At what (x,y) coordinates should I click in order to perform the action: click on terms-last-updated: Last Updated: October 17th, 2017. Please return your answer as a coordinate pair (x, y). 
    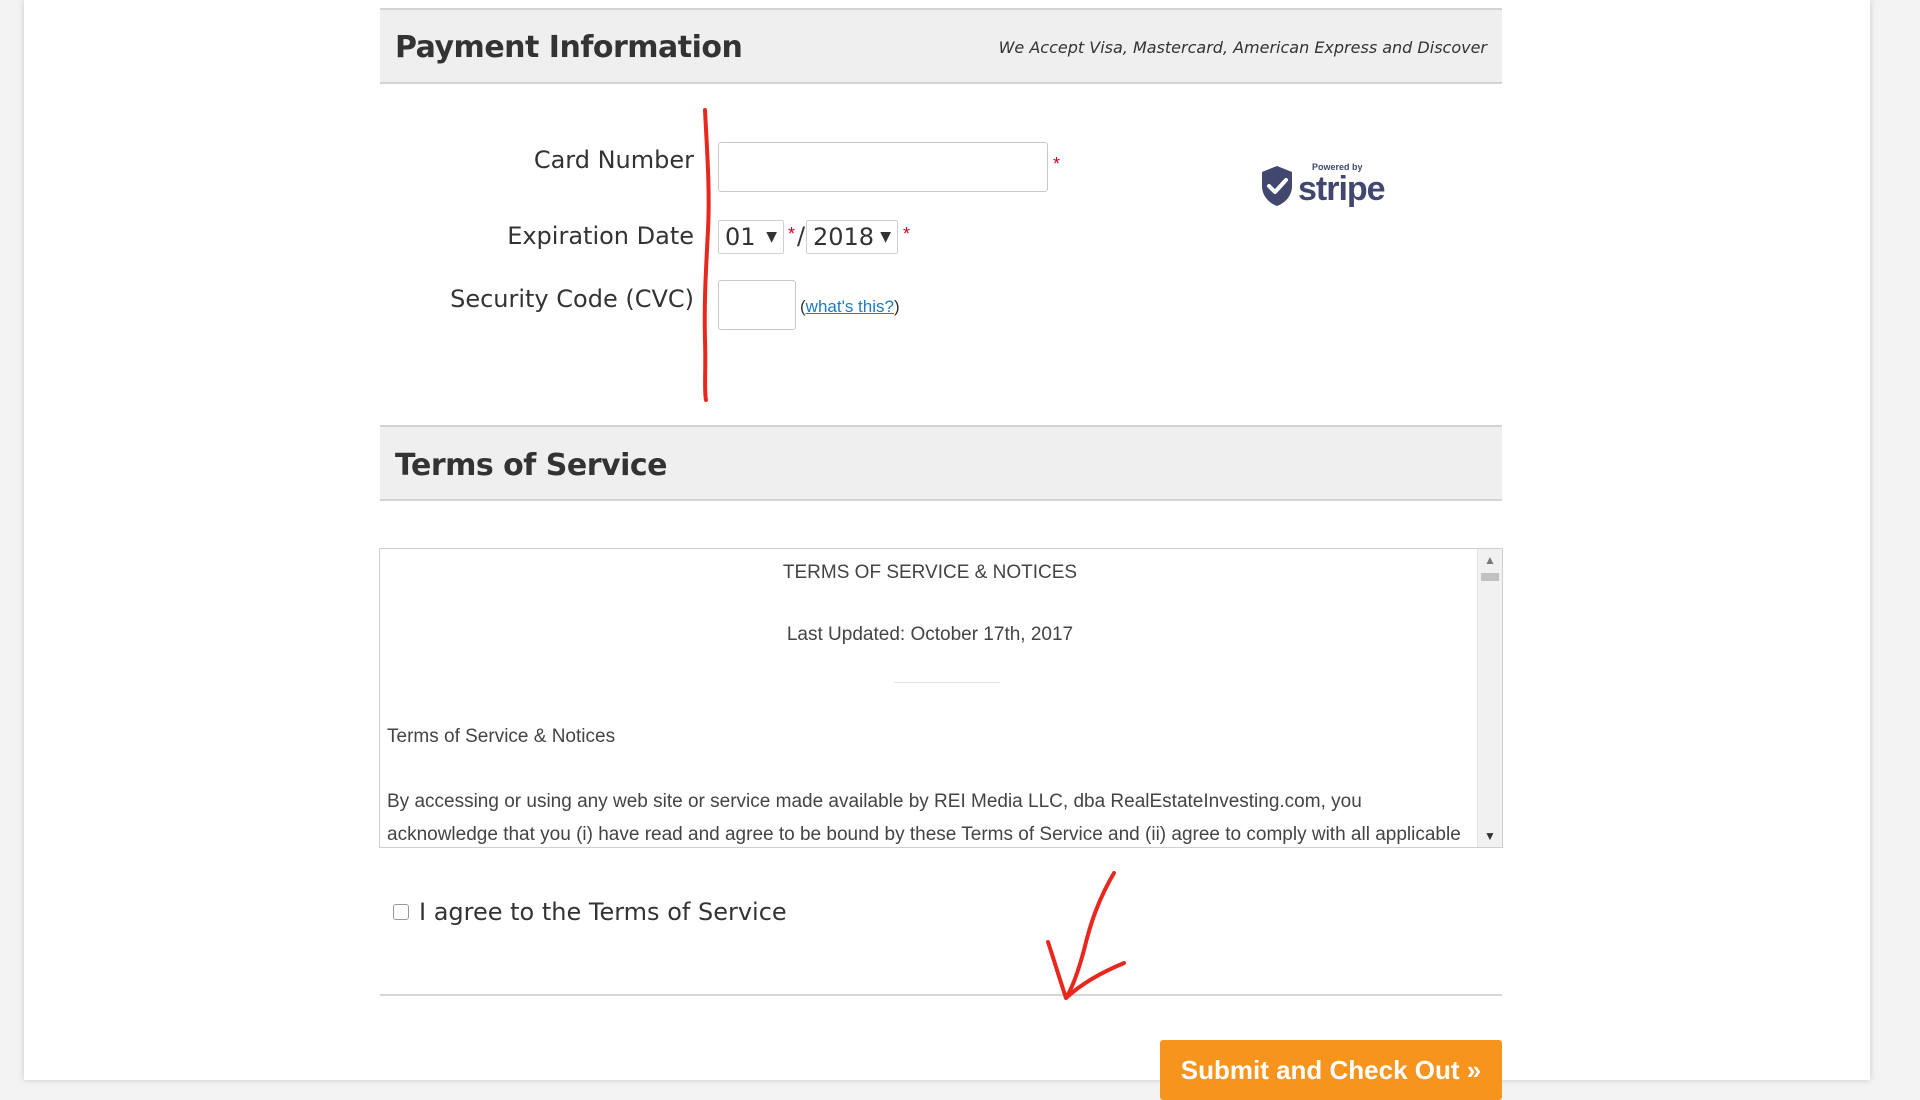
    Looking at the image, I should click on (930, 634).